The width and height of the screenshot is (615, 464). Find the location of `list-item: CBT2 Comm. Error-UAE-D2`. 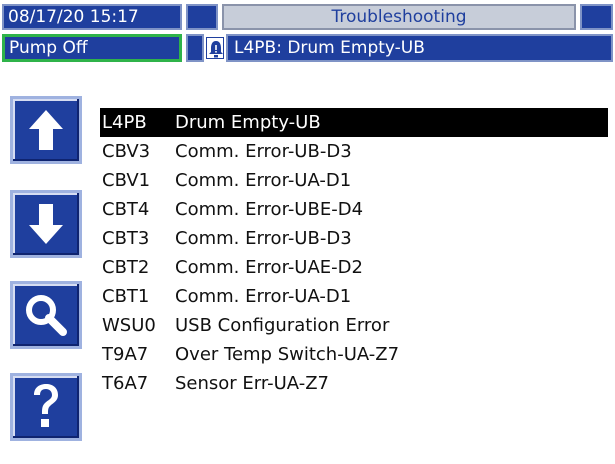

list-item: CBT2 Comm. Error-UAE-D2 is located at coordinates (354, 267).